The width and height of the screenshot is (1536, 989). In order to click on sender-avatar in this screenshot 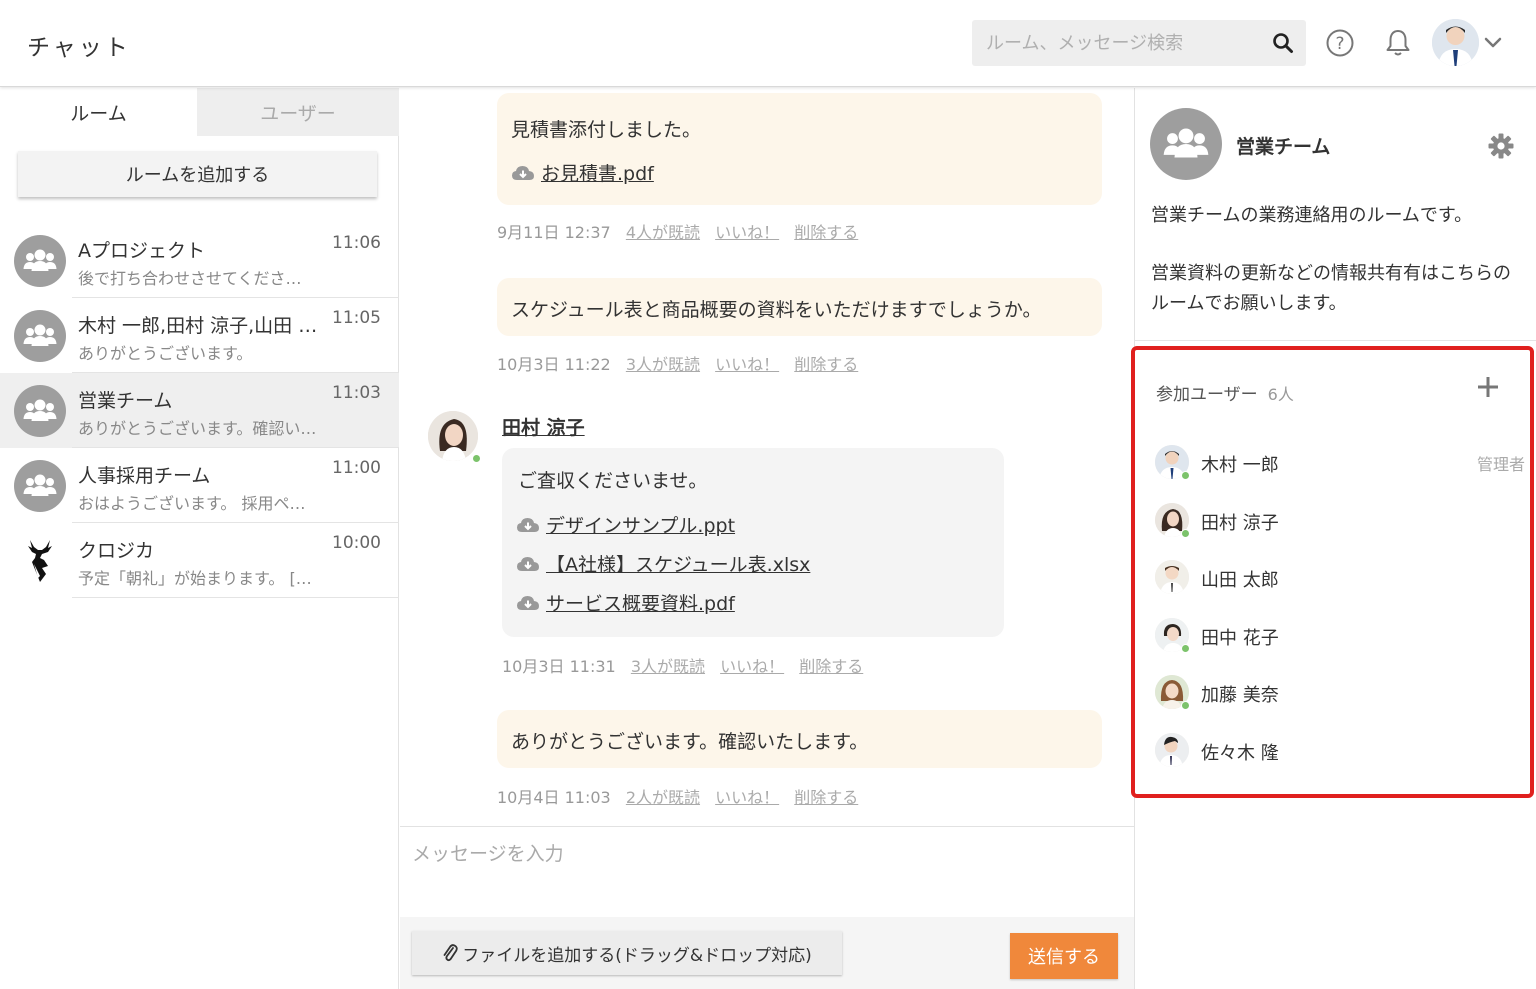, I will do `click(453, 436)`.